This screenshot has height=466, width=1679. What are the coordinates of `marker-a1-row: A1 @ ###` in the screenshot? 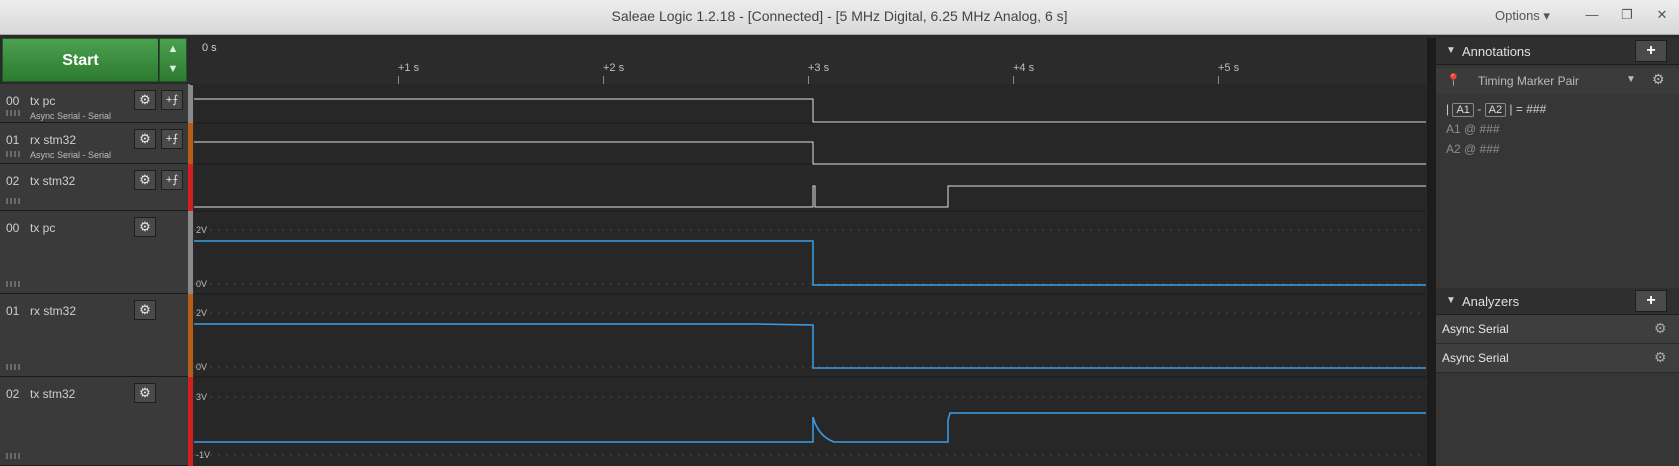 It's located at (1473, 129).